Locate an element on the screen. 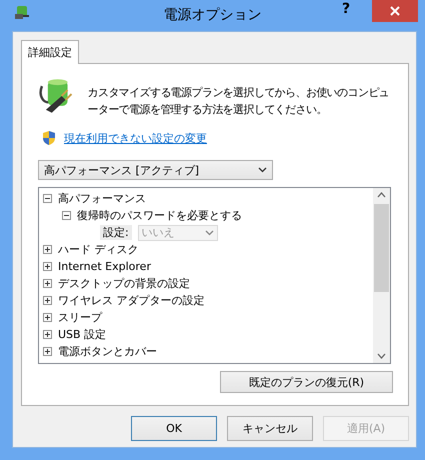 This screenshot has width=425, height=460. tree-item: デスクトップの背景の設定 is located at coordinates (124, 283).